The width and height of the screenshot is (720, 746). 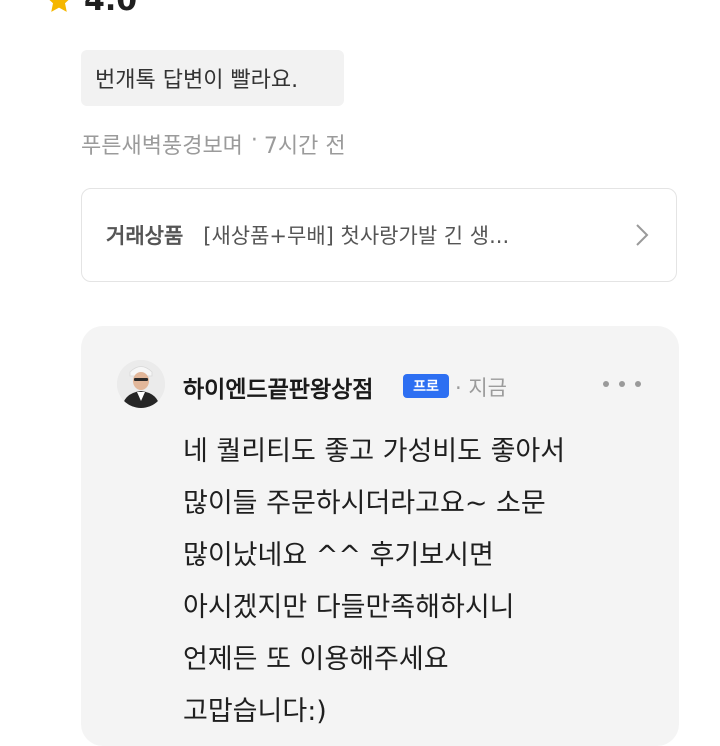 I want to click on product-label: 거래상품, so click(x=145, y=236).